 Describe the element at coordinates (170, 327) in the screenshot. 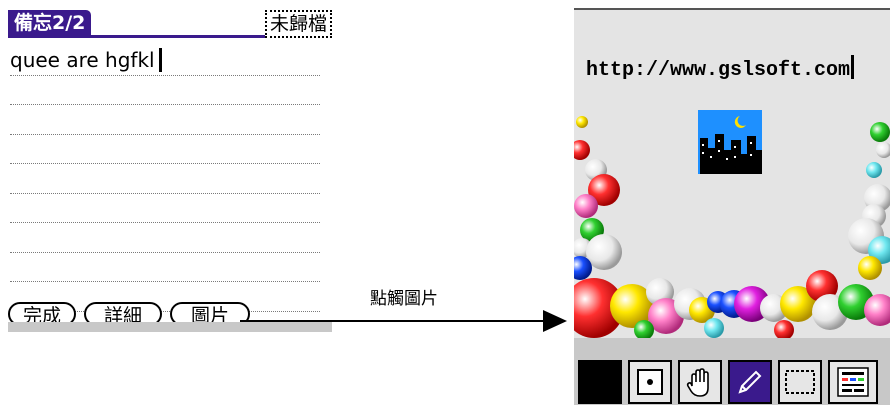

I see `memo-bottom-bar` at that location.